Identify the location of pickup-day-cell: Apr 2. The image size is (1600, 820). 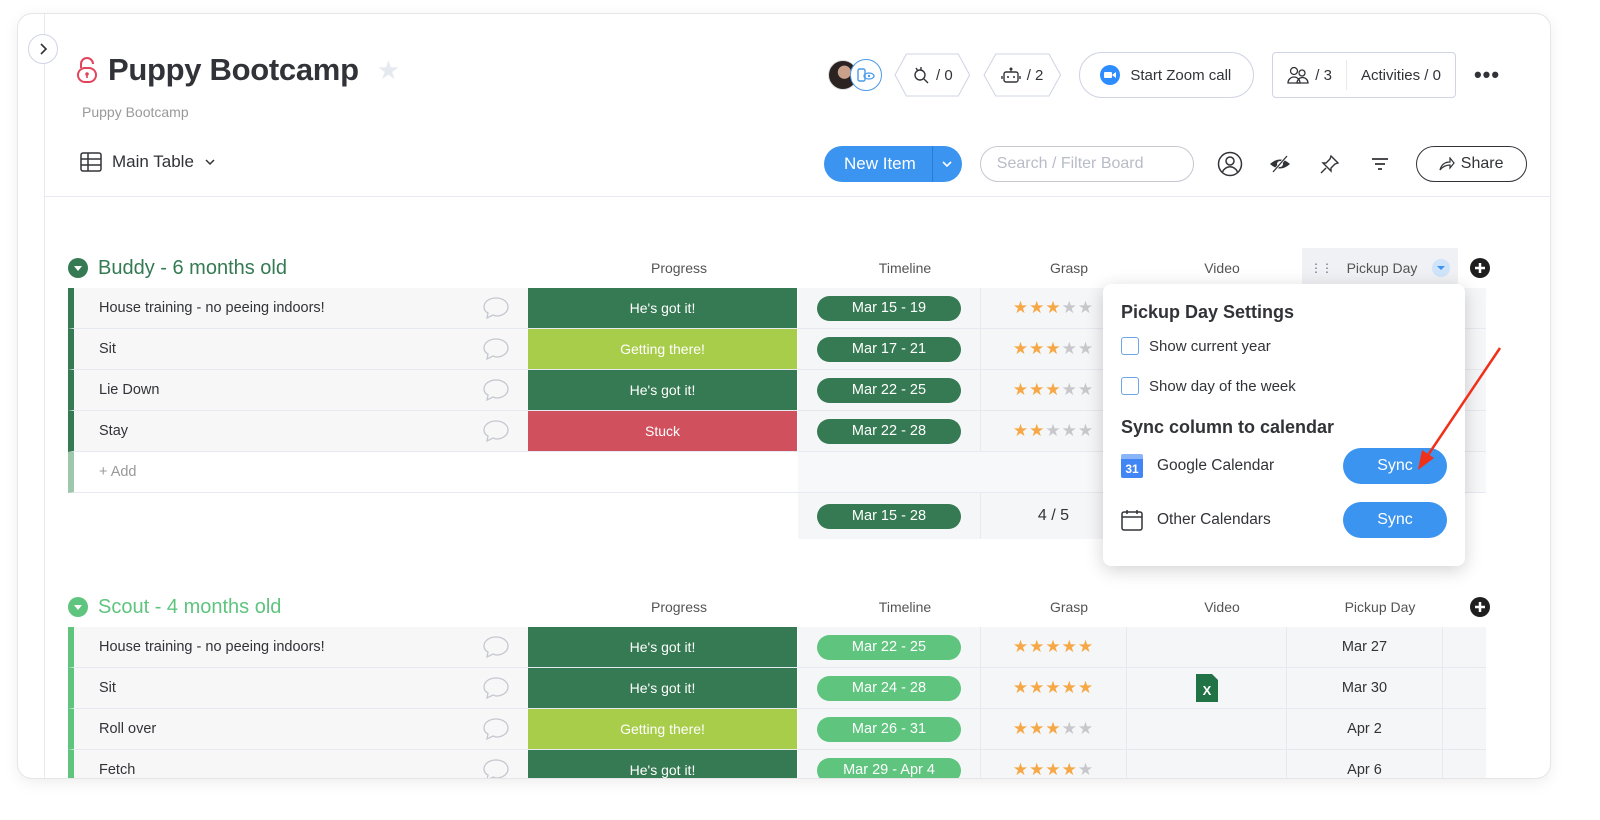
(1364, 729).